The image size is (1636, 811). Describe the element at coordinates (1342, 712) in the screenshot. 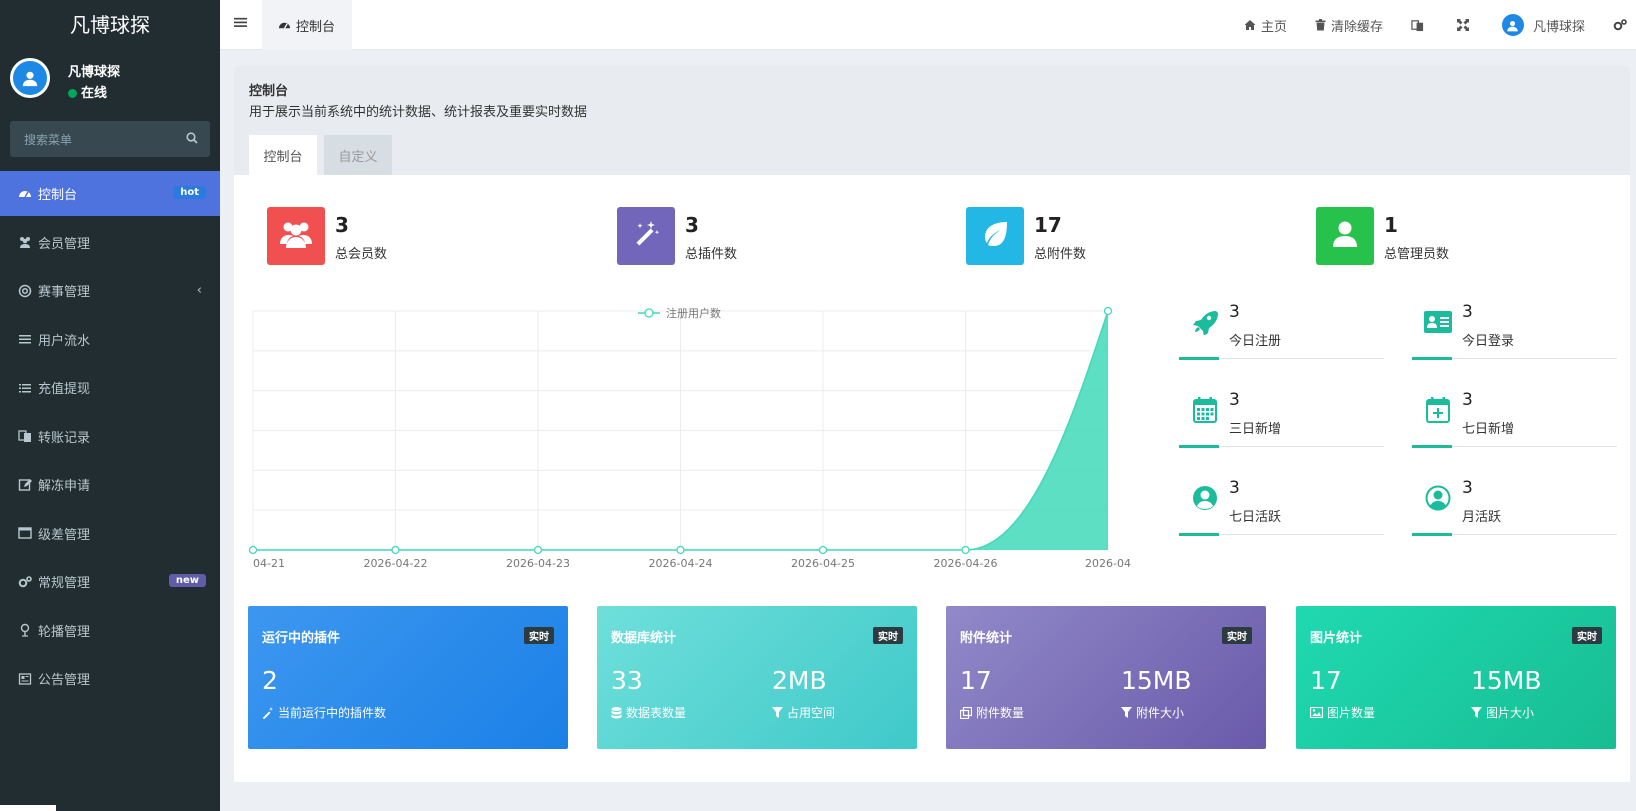

I see `card-label: 图片数量` at that location.